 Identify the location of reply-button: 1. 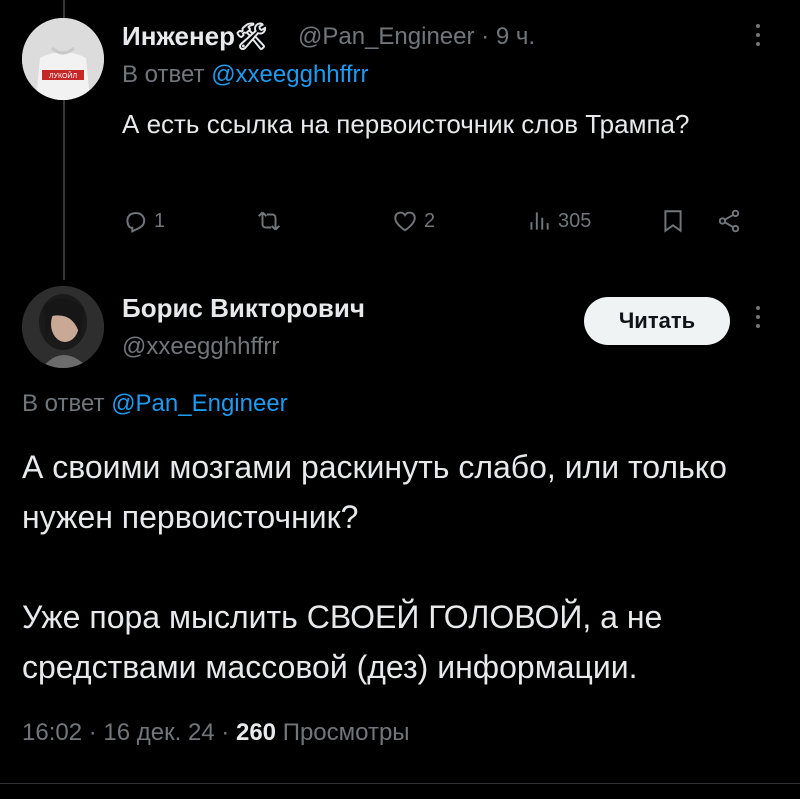
(143, 221).